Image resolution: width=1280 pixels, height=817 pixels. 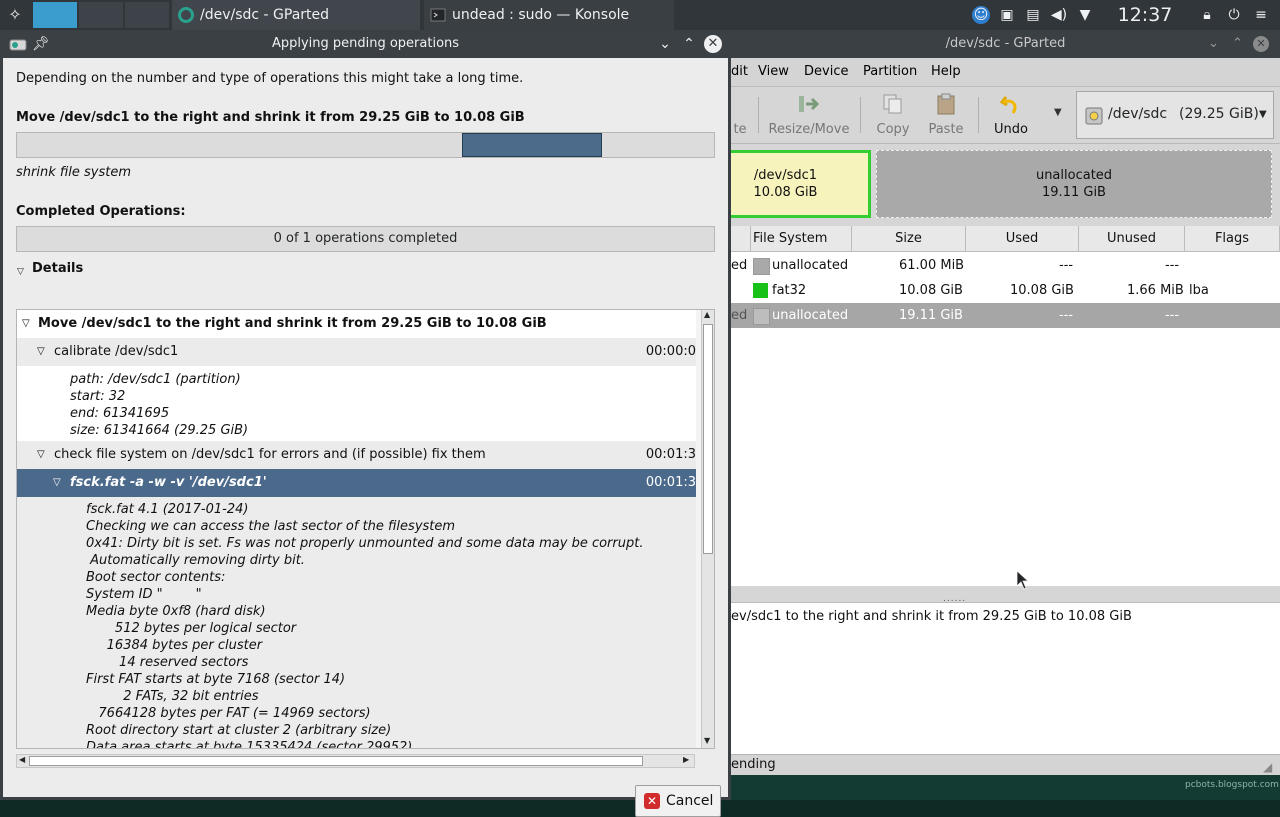 What do you see at coordinates (120, 413) in the screenshot?
I see `info-line: end: 61341695` at bounding box center [120, 413].